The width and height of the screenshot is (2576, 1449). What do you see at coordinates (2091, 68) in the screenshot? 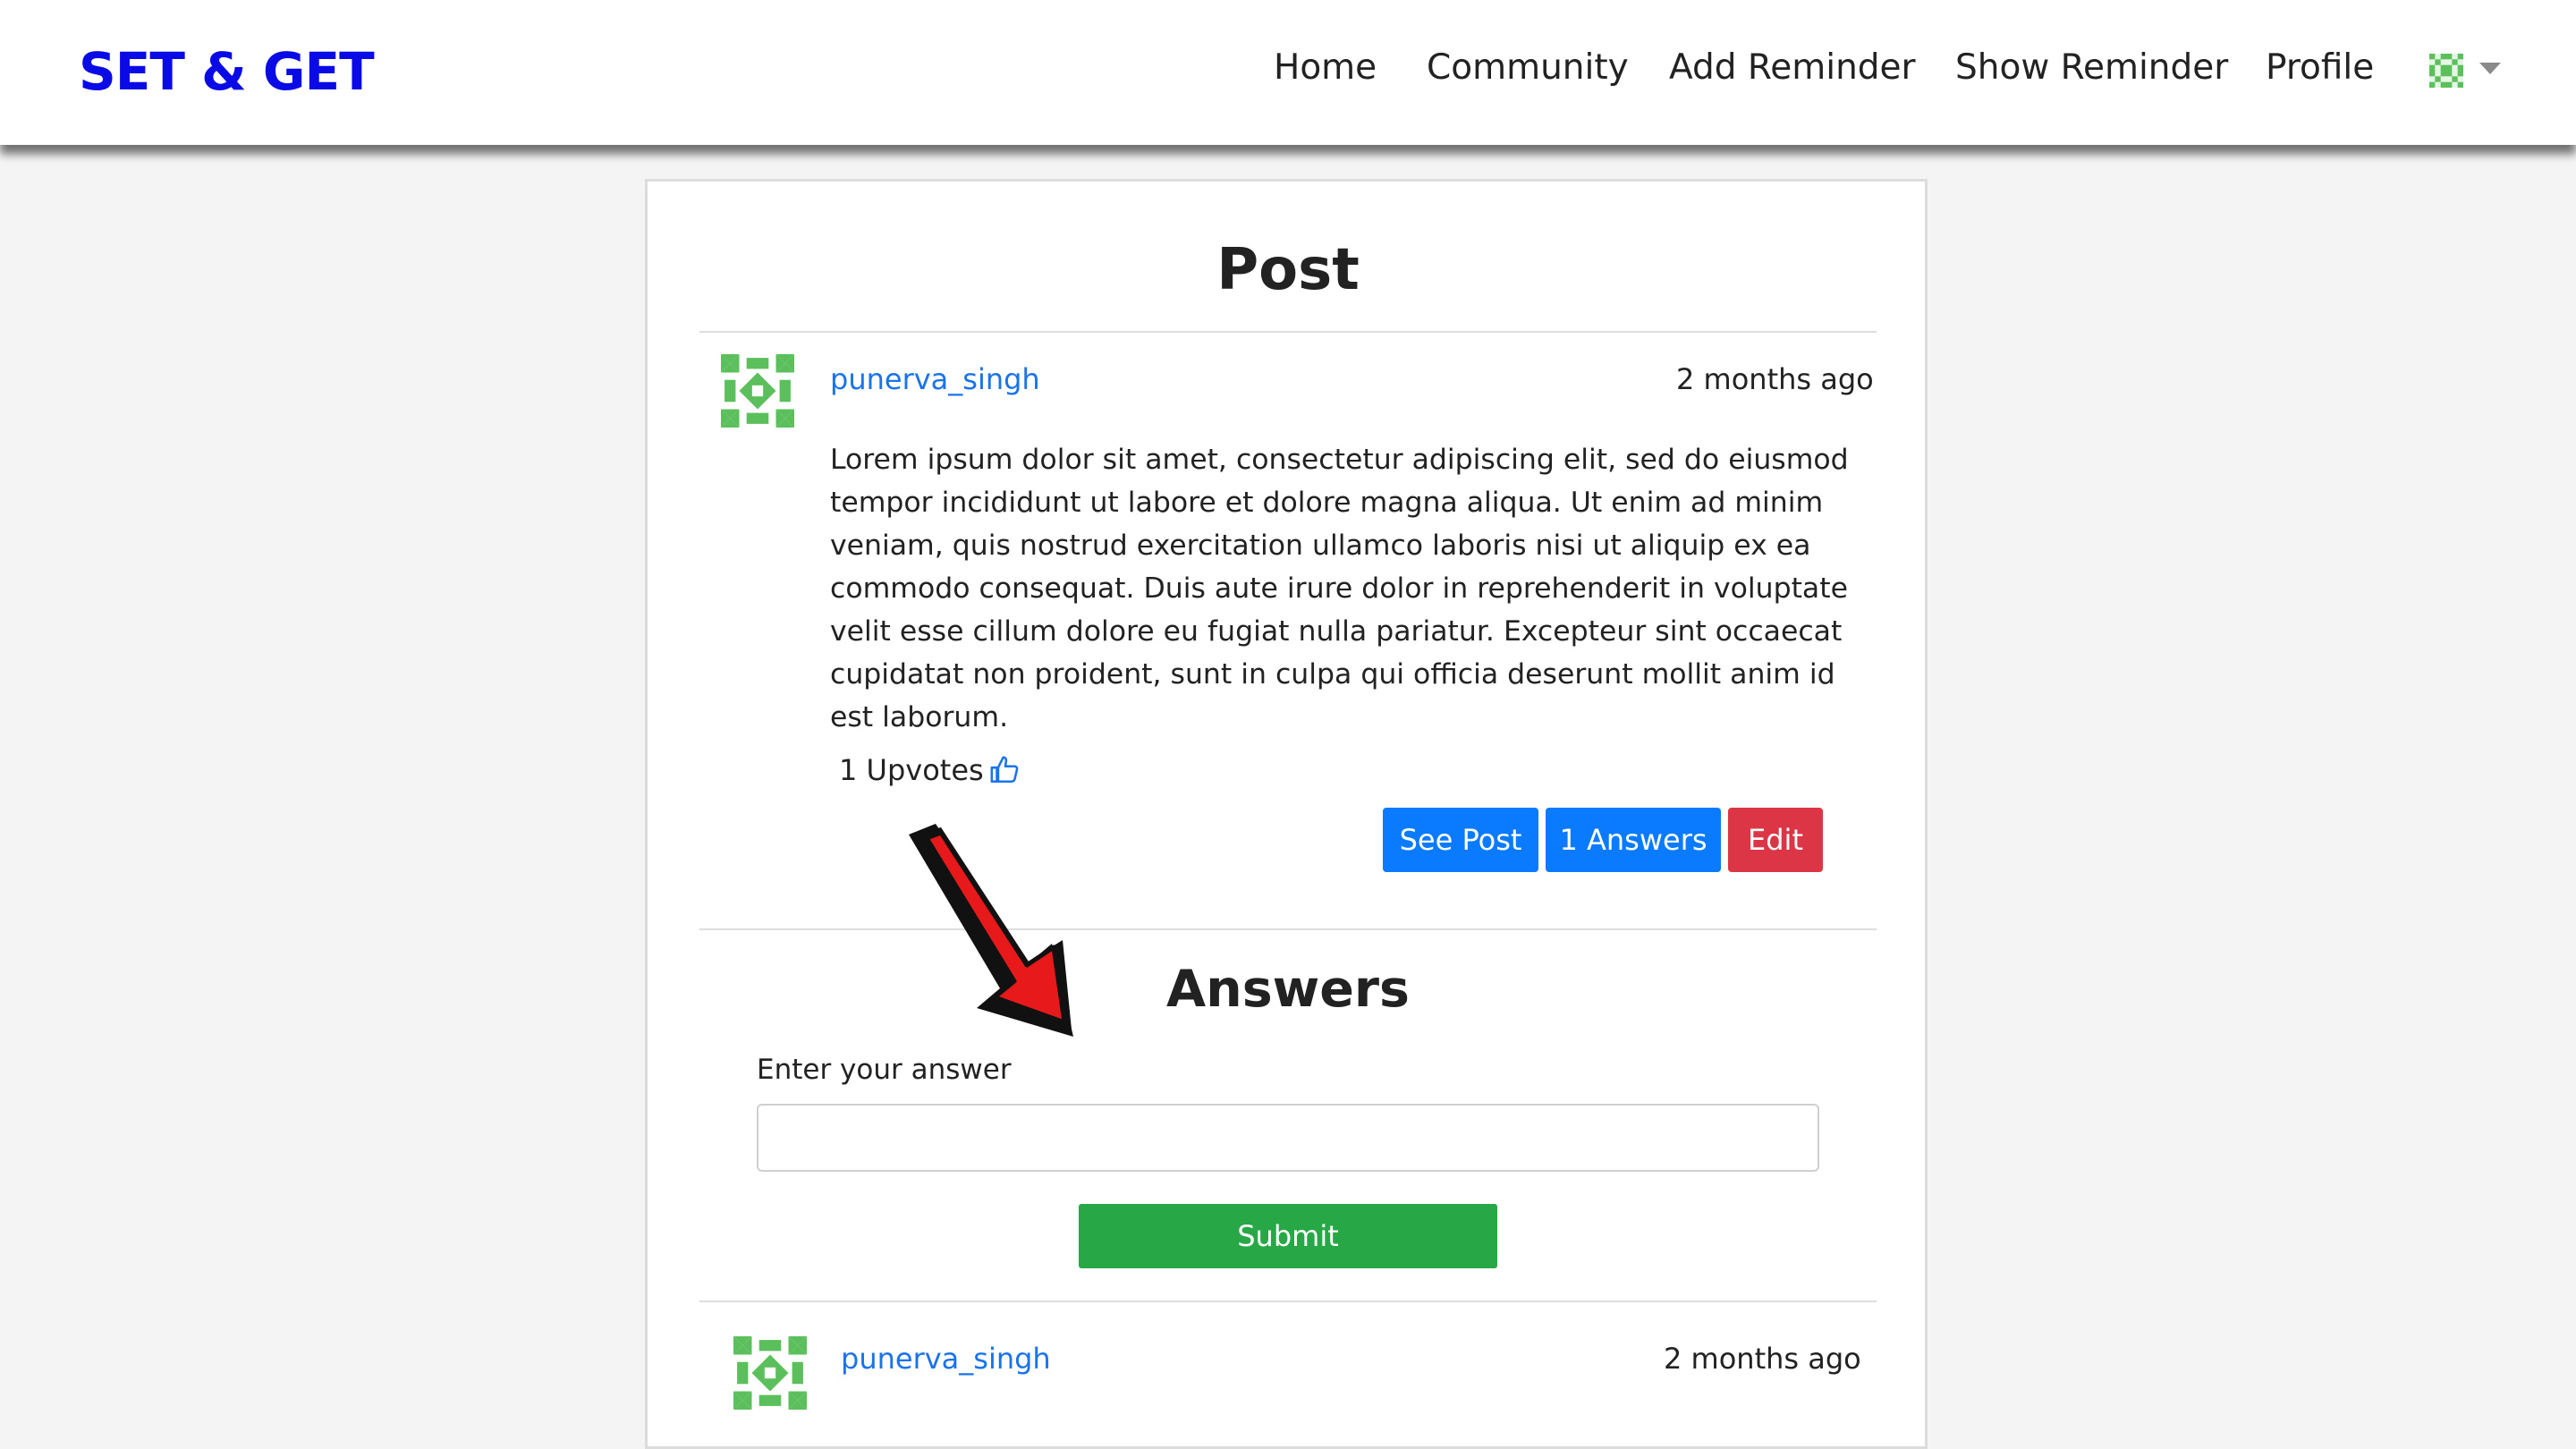
I see `nav-show-reminder: Show Reminder` at bounding box center [2091, 68].